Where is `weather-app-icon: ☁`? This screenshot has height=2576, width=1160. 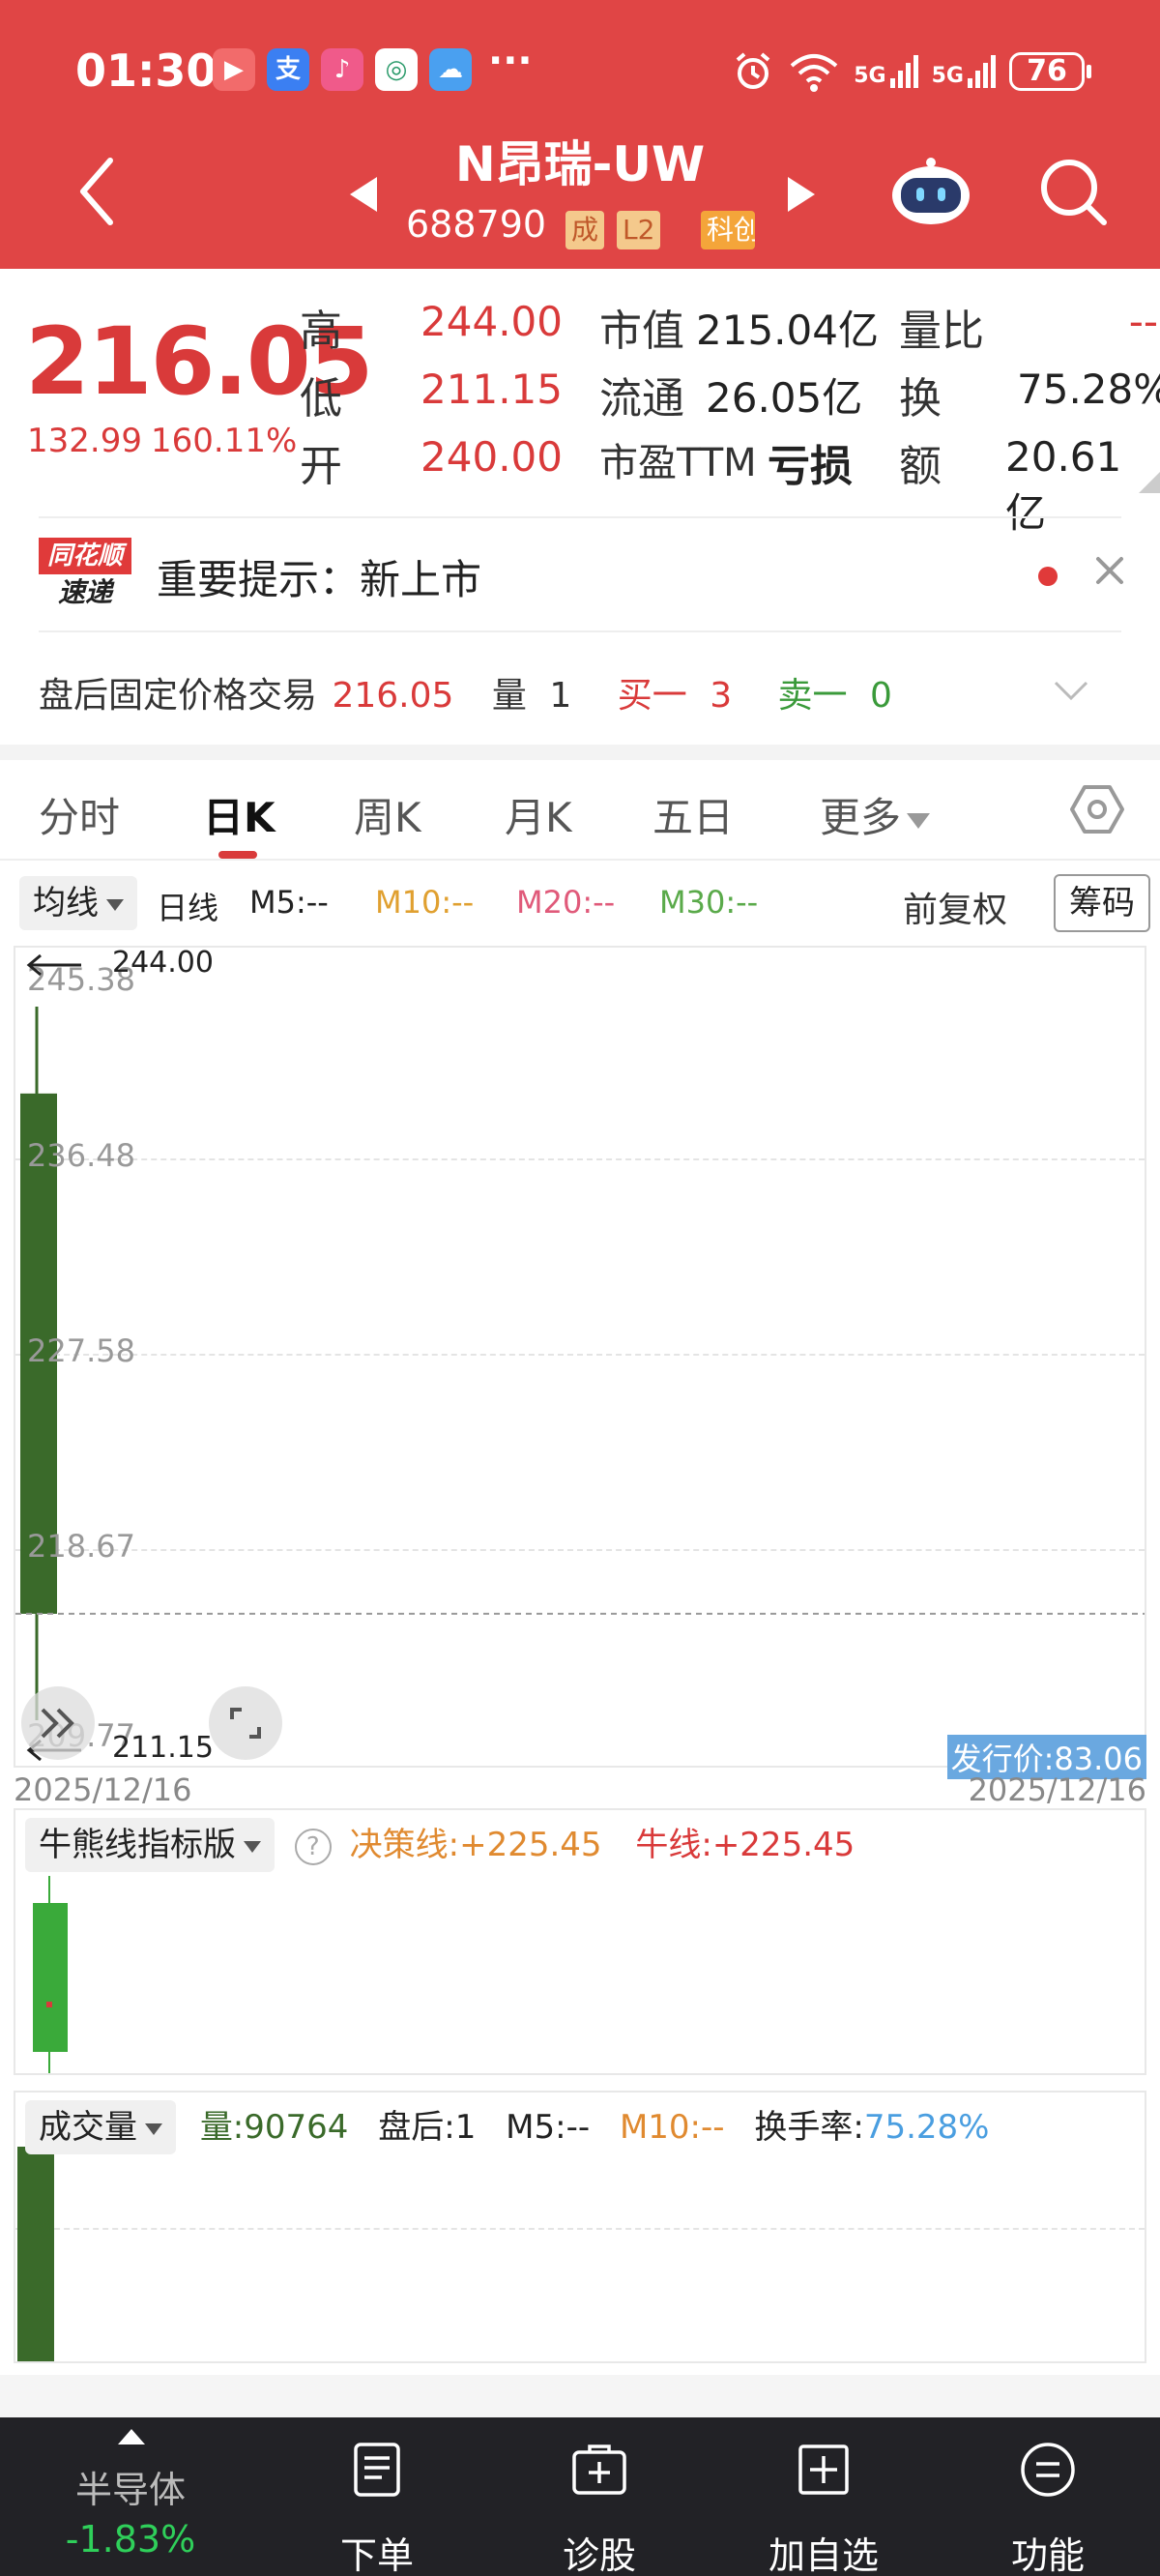
weather-app-icon: ☁ is located at coordinates (450, 69).